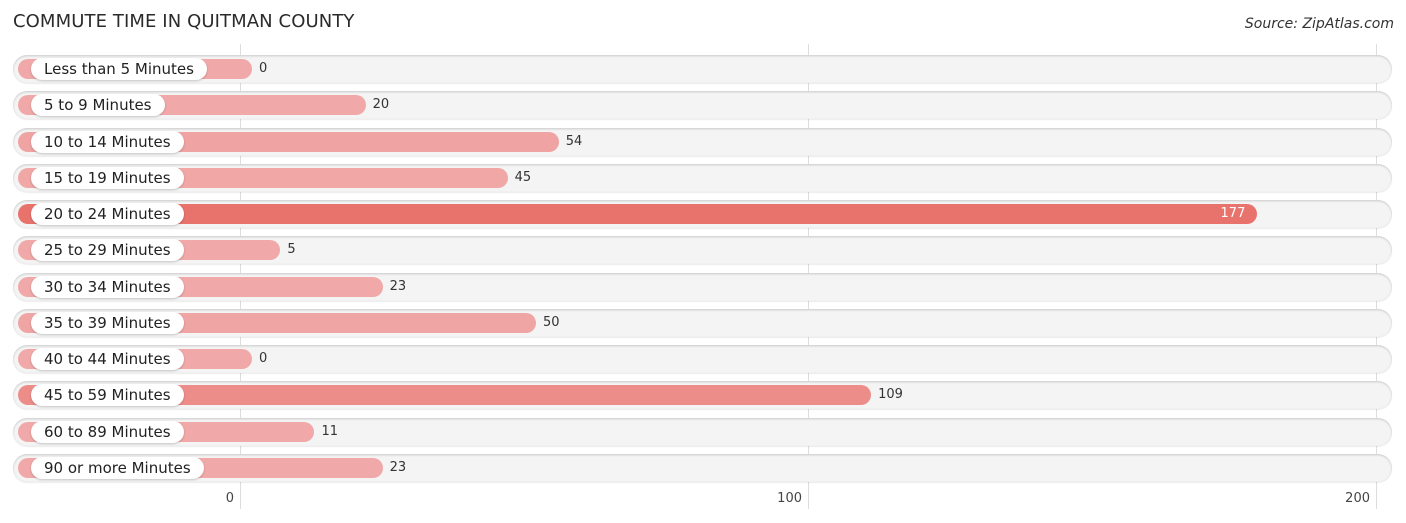  What do you see at coordinates (107, 359) in the screenshot?
I see `category-label: 40 to 44 Minutes` at bounding box center [107, 359].